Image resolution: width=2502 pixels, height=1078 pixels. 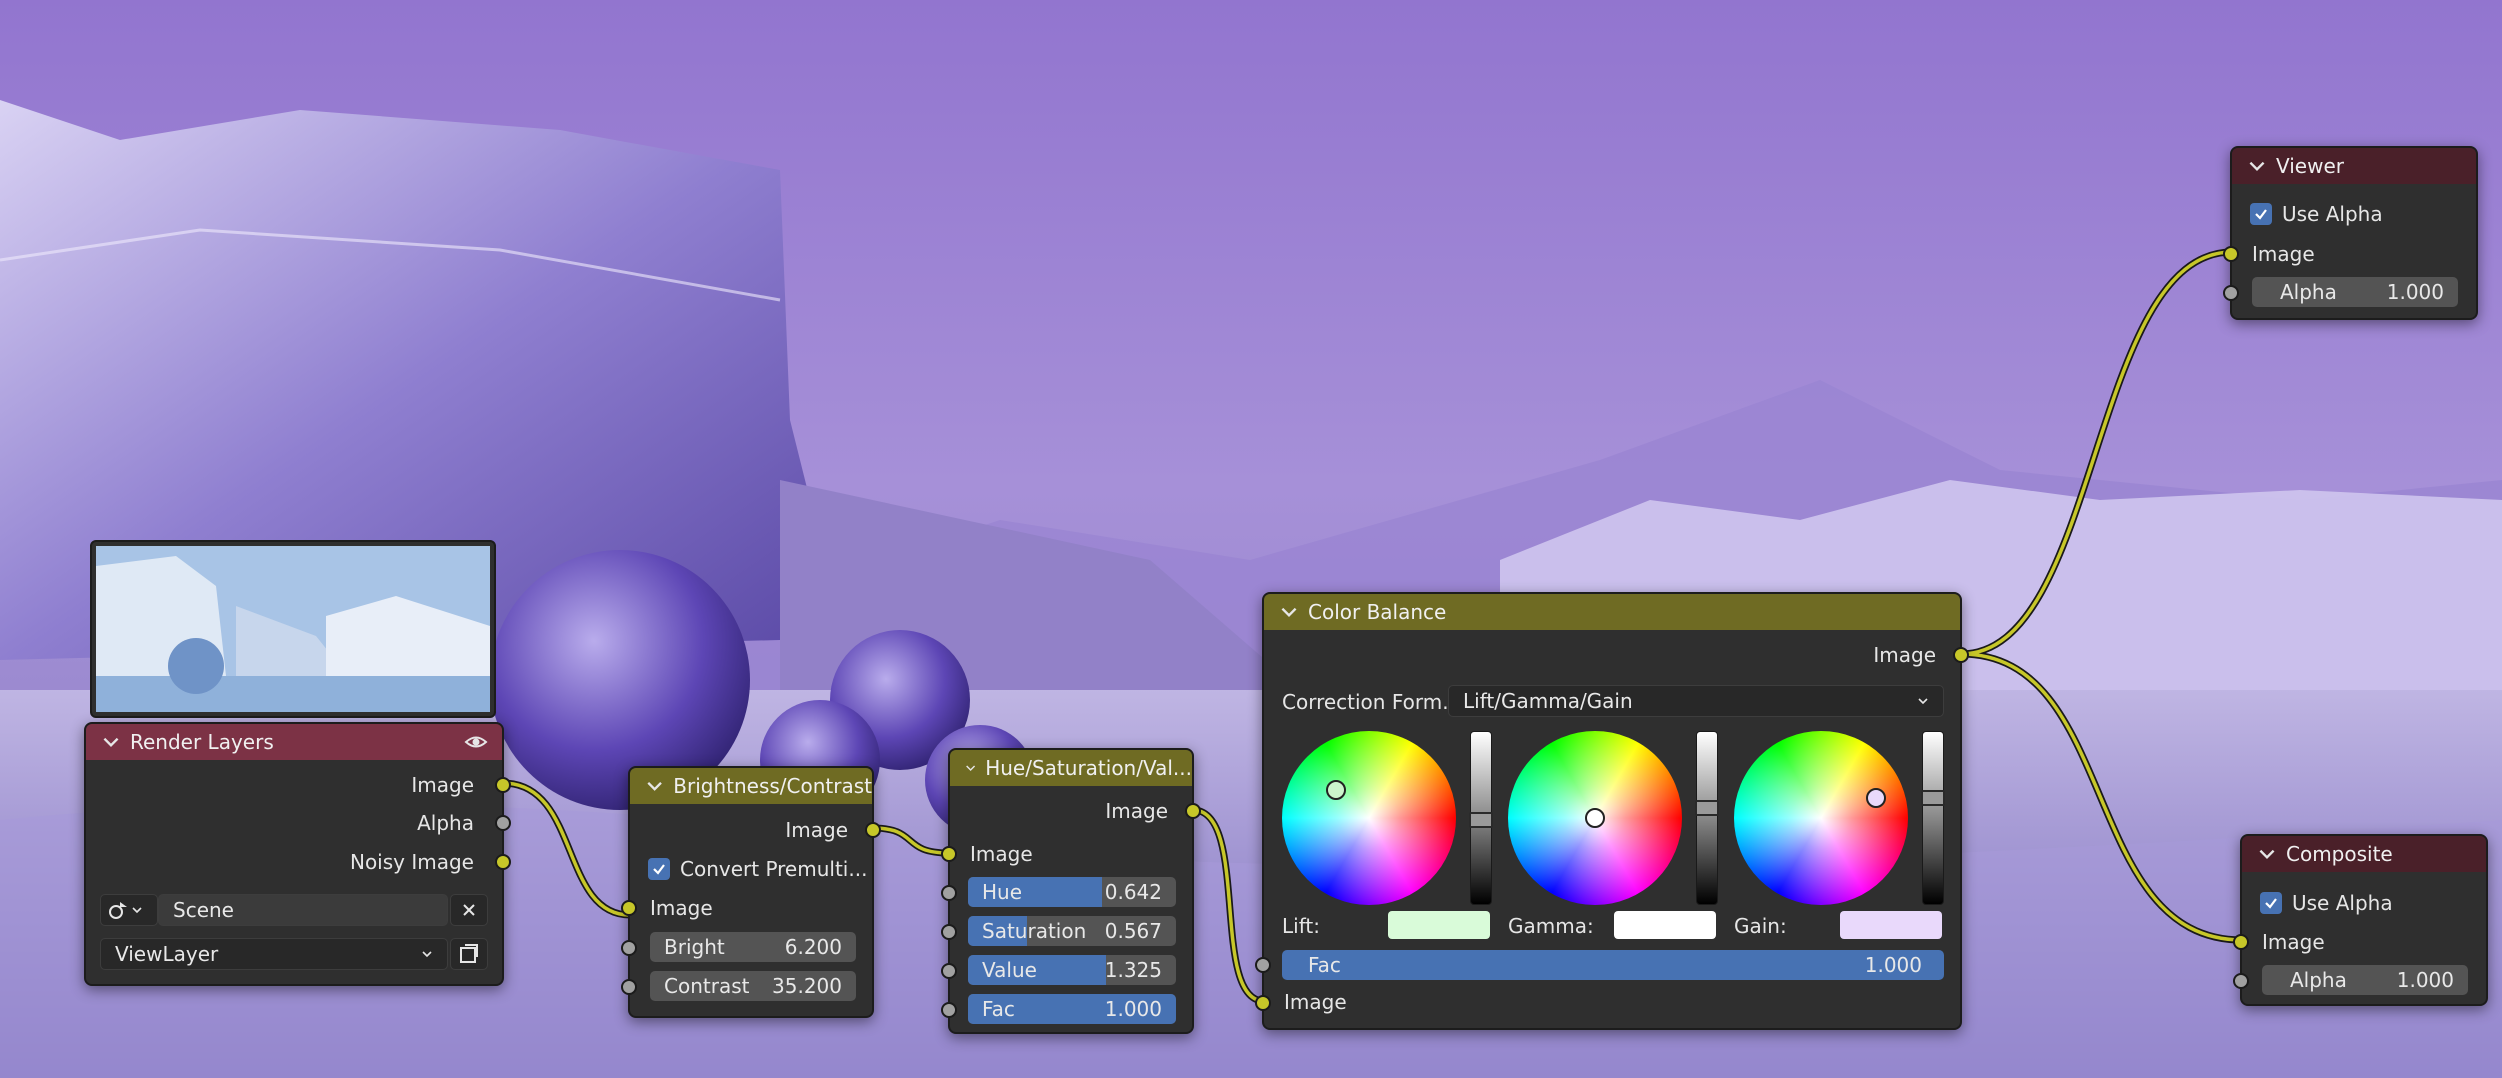 What do you see at coordinates (1876, 798) in the screenshot?
I see `gain-wheel-cursor` at bounding box center [1876, 798].